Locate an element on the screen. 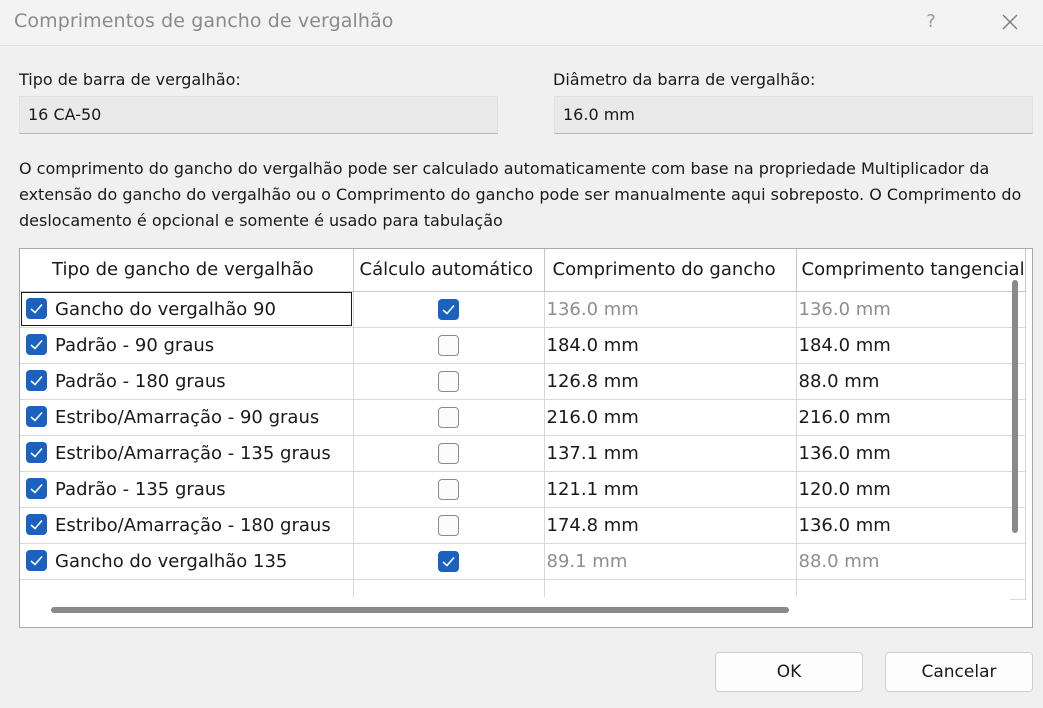 The height and width of the screenshot is (708, 1043). column-header-auto-calc: Cálculo automático is located at coordinates (449, 270).